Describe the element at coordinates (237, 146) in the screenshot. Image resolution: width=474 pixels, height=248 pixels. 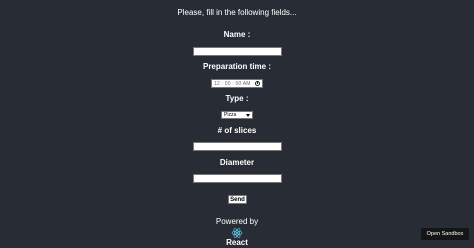
I see `slices-input` at that location.